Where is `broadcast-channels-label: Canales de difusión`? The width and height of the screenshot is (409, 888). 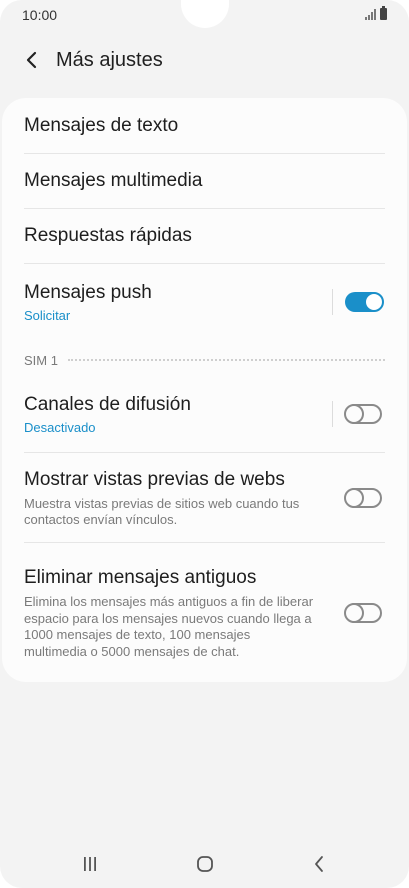
broadcast-channels-label: Canales de difusión is located at coordinates (107, 404).